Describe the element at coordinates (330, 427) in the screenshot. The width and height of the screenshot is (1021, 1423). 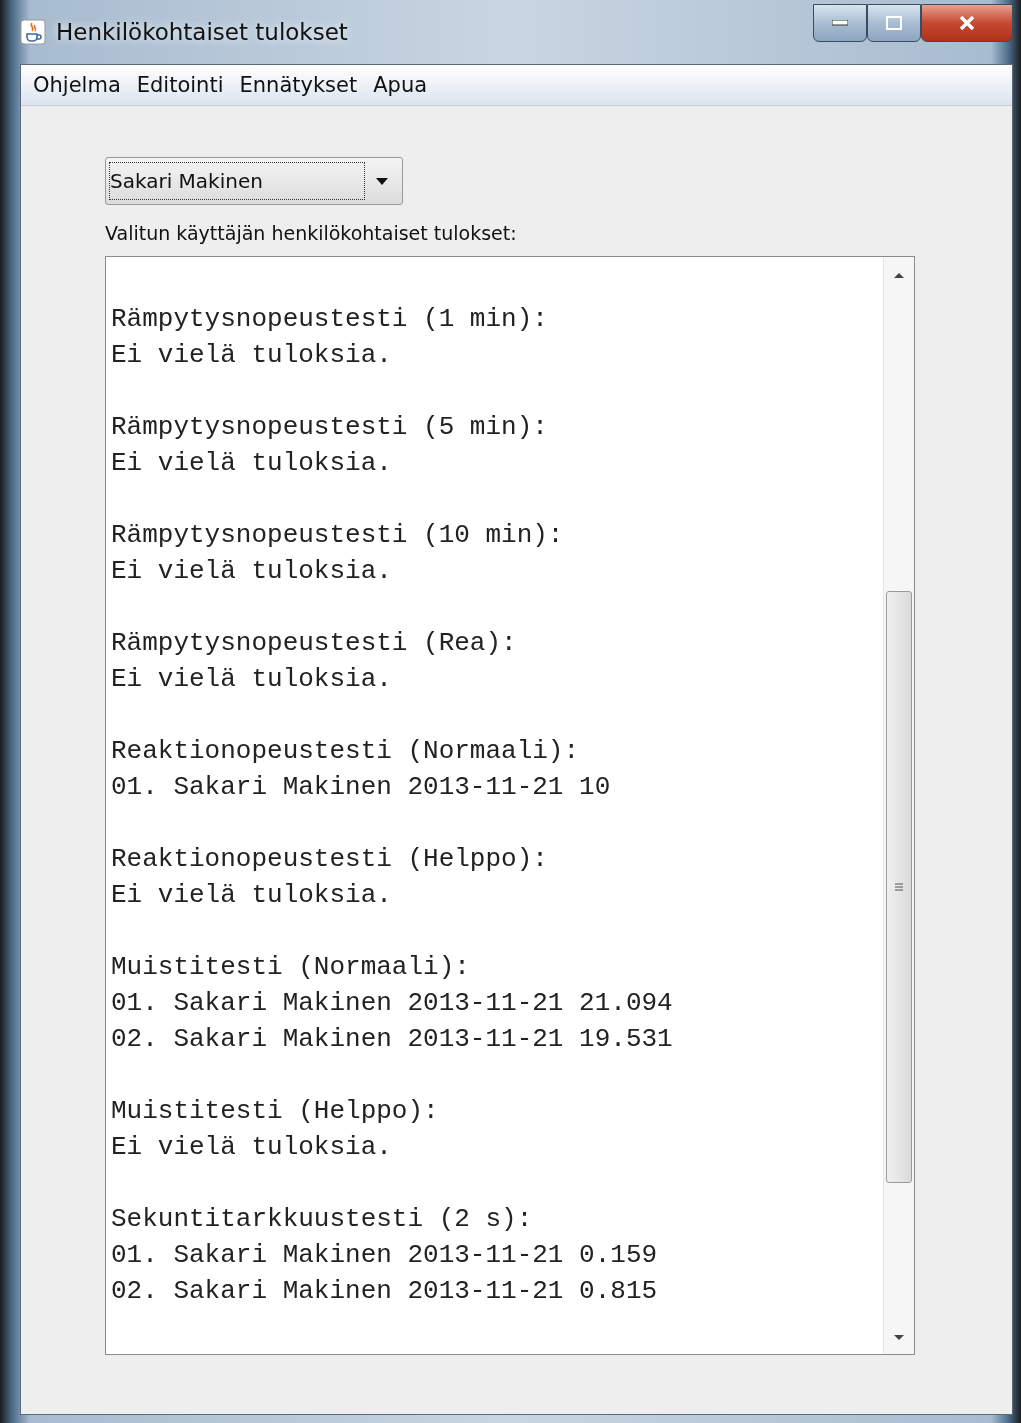
I see `result-heading: Rämpytysnopeustesti (5 min):` at that location.